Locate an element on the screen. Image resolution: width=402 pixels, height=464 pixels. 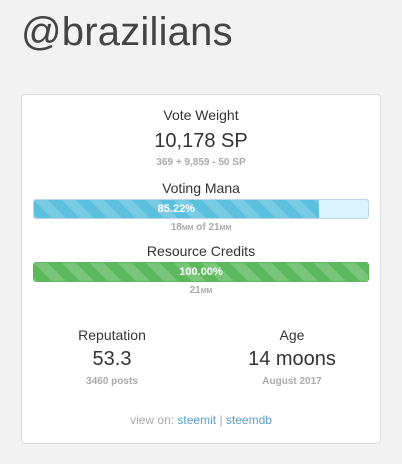
vote-weight-breakdown-row: 369 + 9,859 - 50 SP is located at coordinates (201, 162).